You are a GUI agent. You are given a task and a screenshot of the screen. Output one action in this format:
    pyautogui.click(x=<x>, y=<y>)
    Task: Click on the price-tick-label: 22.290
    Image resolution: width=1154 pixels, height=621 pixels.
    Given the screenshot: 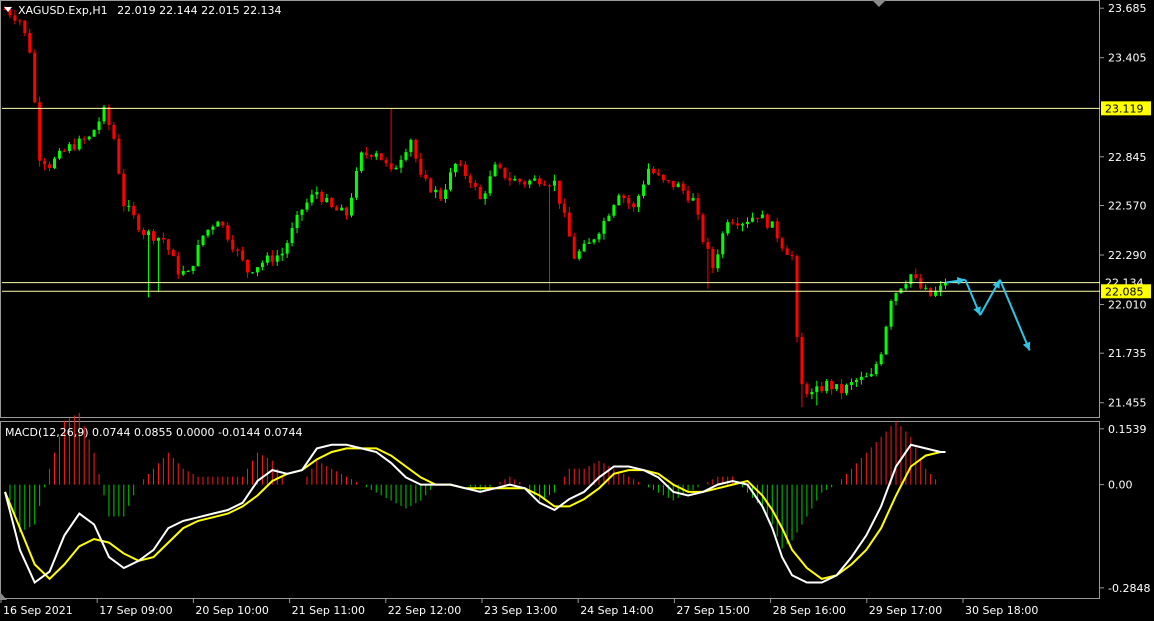 What is the action you would take?
    pyautogui.click(x=1127, y=255)
    